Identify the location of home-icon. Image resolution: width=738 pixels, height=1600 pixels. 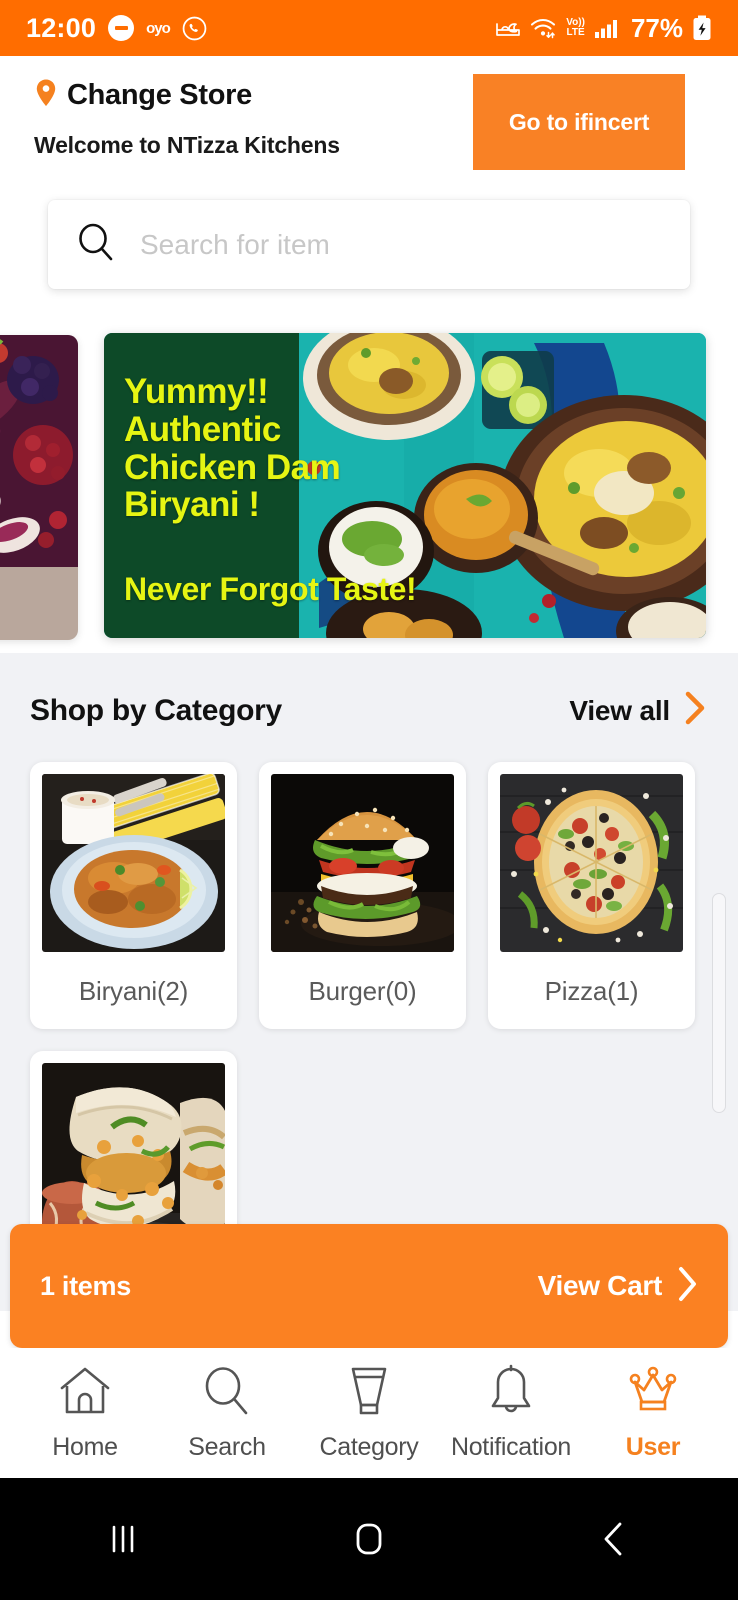
(85, 1393).